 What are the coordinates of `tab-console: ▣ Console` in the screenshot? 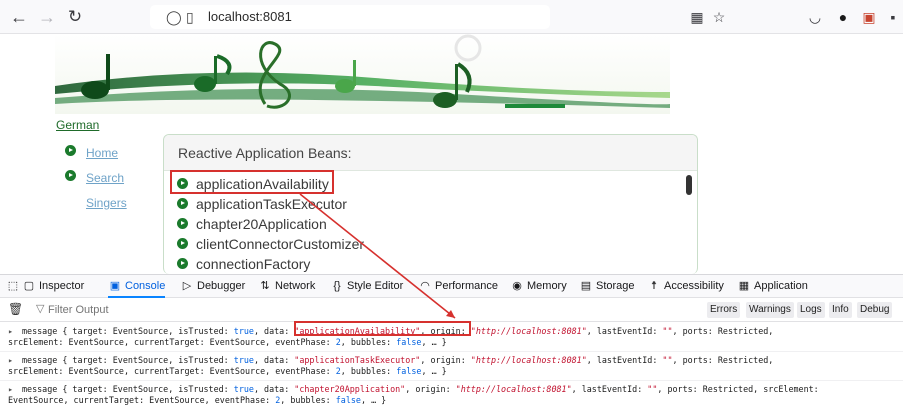 It's located at (137, 286).